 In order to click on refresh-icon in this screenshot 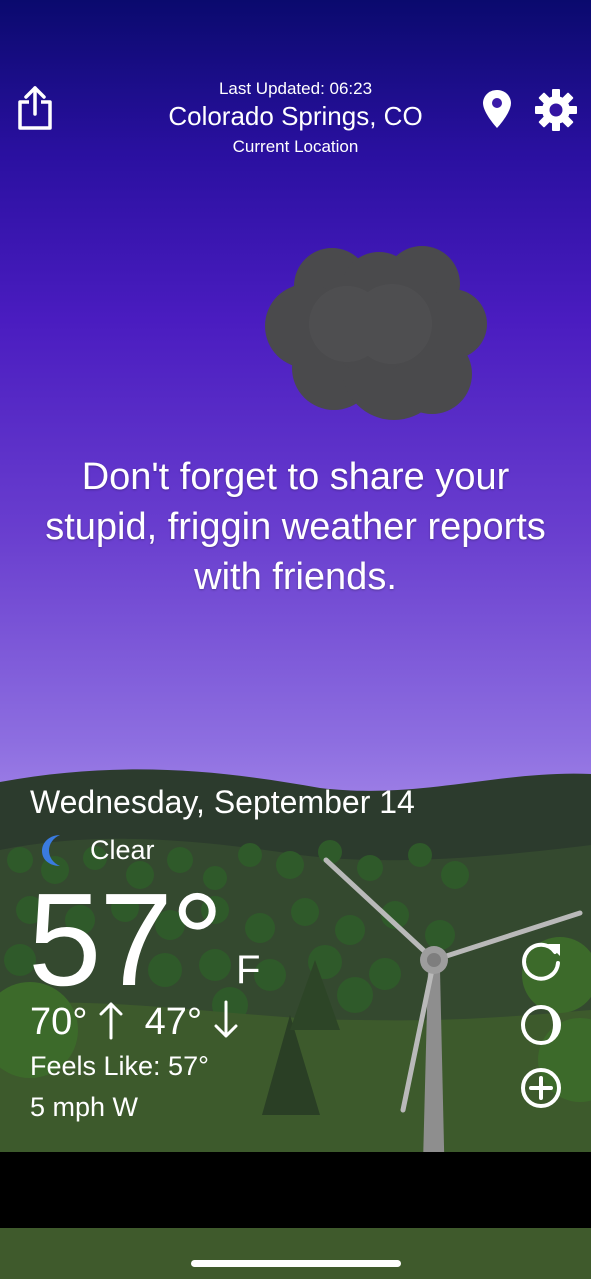, I will do `click(541, 961)`.